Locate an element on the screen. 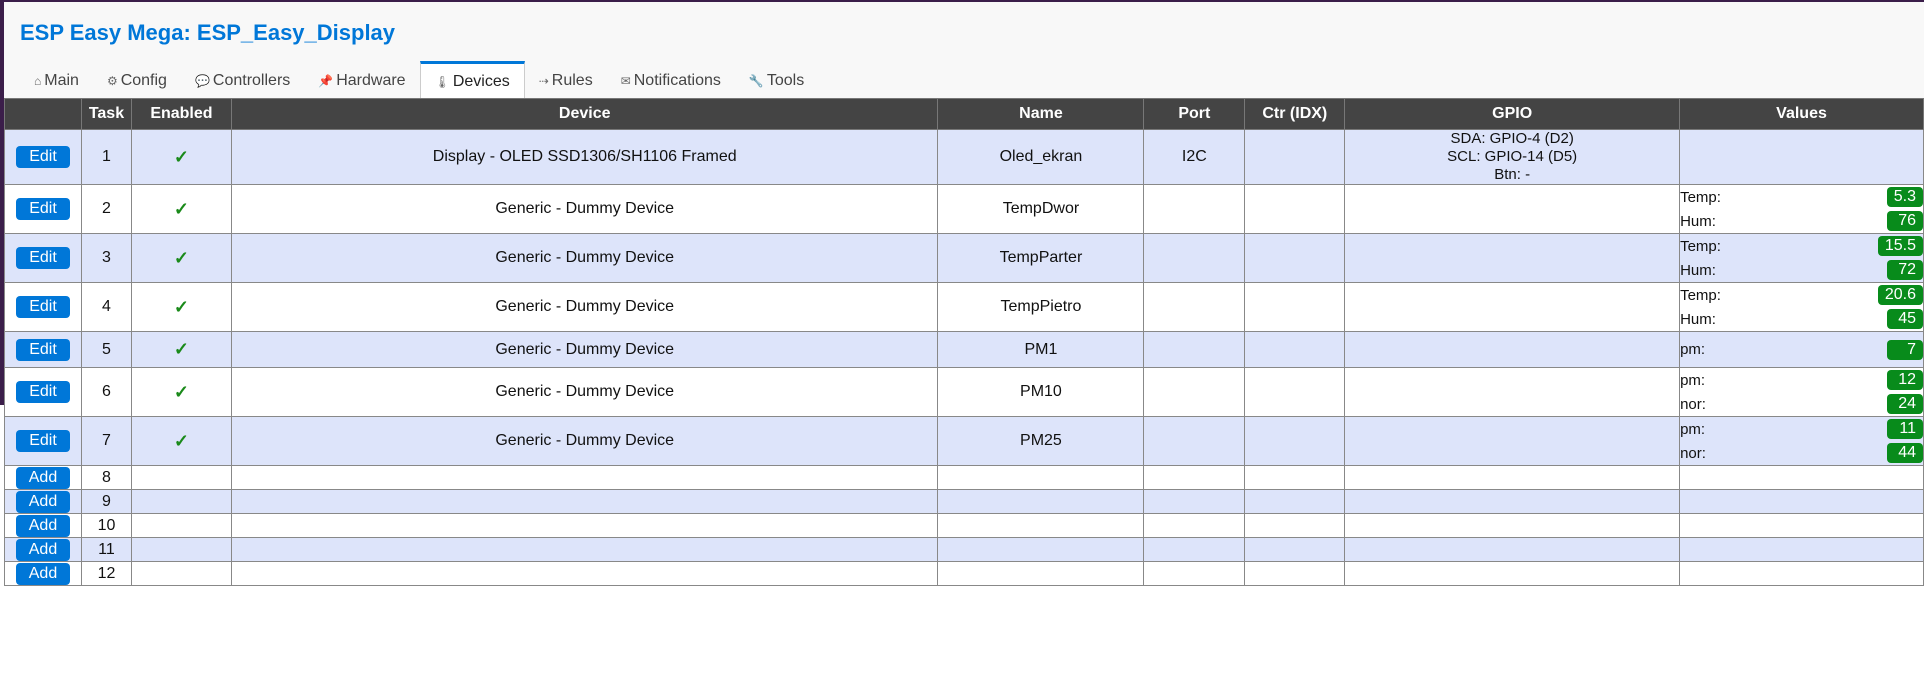 The image size is (1924, 675). cell-name is located at coordinates (1041, 525).